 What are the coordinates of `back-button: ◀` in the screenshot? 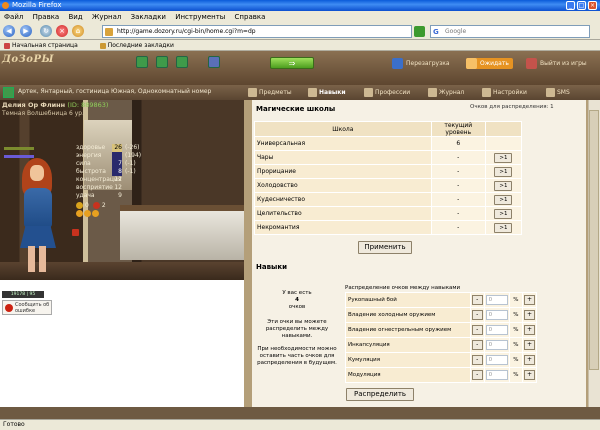 It's located at (9, 31).